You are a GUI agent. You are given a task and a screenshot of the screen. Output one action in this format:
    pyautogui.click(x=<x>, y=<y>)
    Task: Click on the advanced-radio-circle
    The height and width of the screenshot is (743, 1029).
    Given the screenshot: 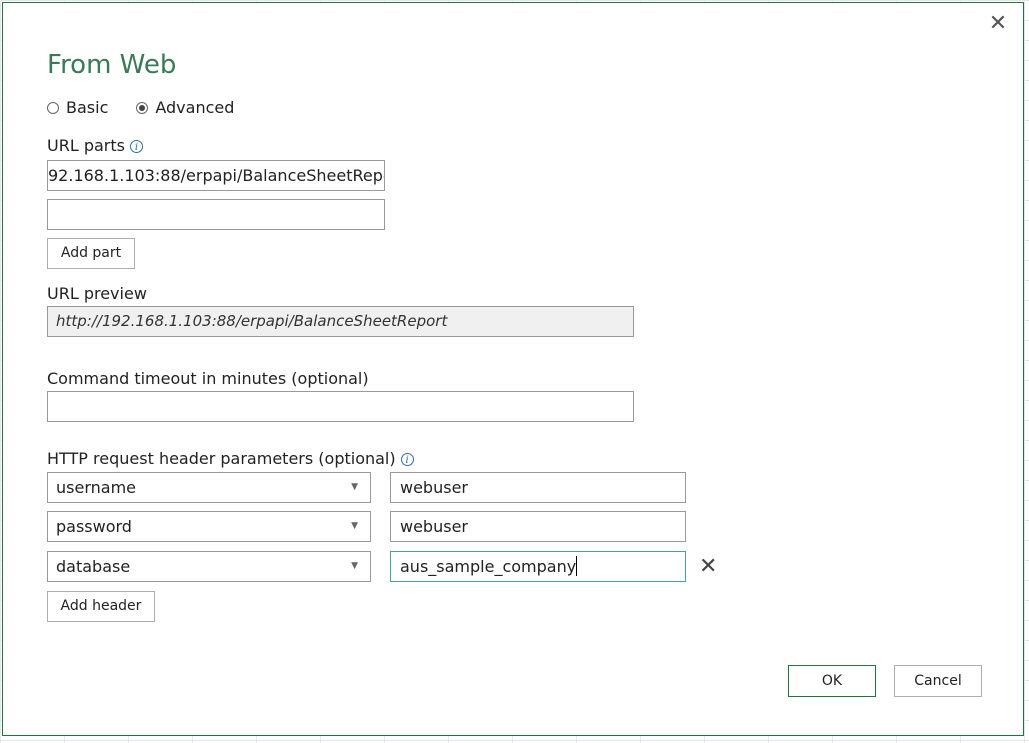 What is the action you would take?
    pyautogui.click(x=142, y=107)
    